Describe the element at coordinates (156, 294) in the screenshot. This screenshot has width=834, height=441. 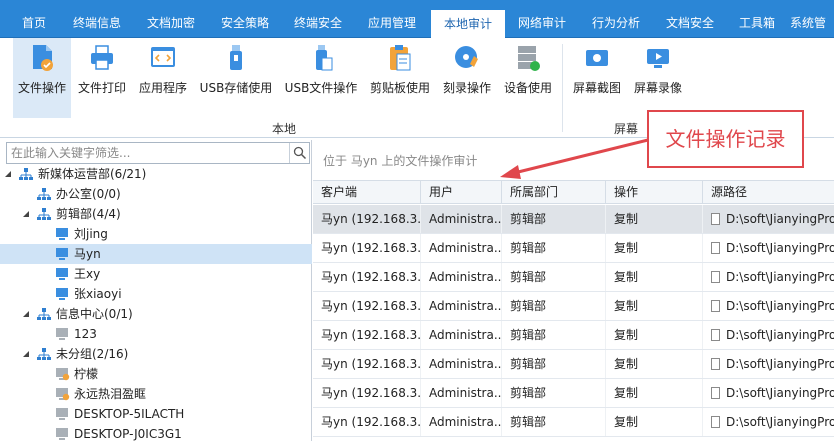
I see `tree-terminal-node: 张xiaoyi` at that location.